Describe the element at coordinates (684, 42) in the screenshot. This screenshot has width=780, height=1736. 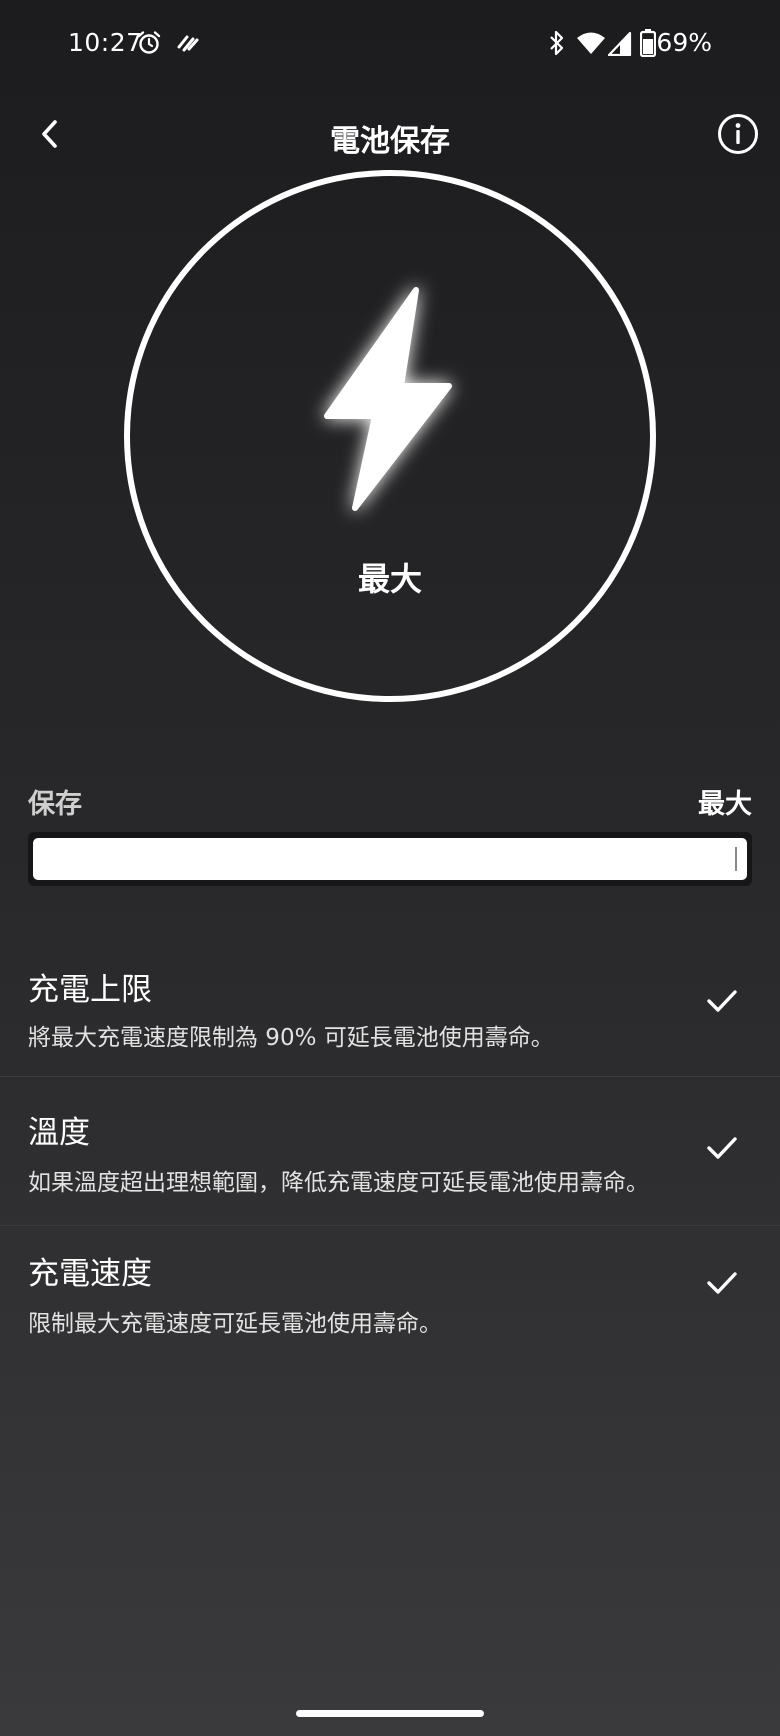
I see `battery-percentage: 69%` at that location.